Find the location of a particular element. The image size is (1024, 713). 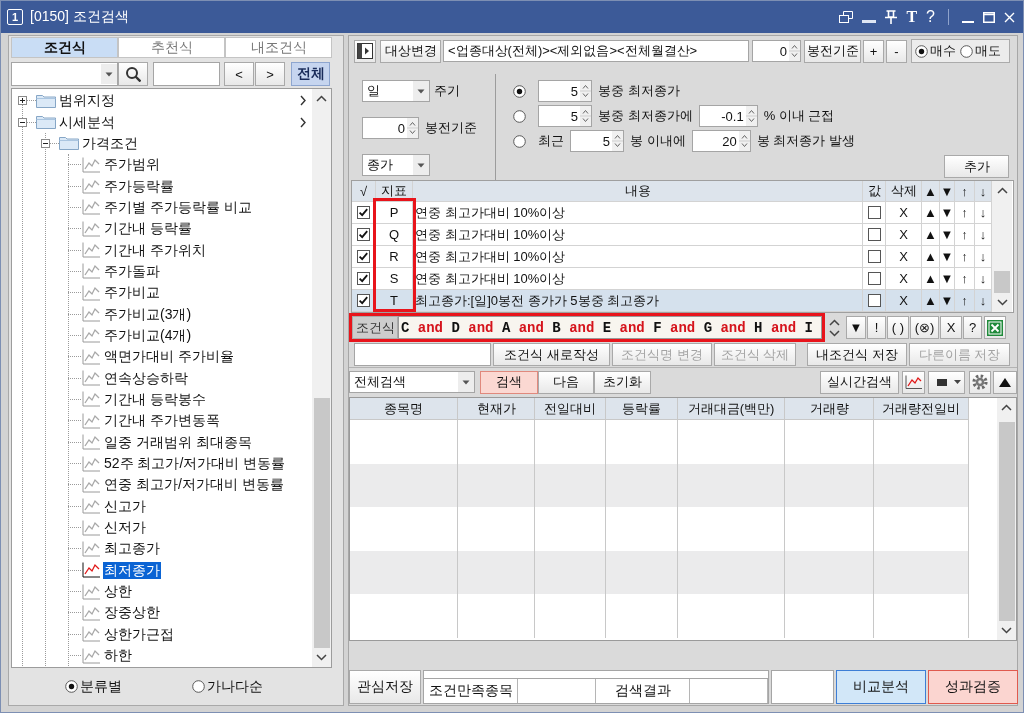

period-dropdown: 일 is located at coordinates (396, 91).